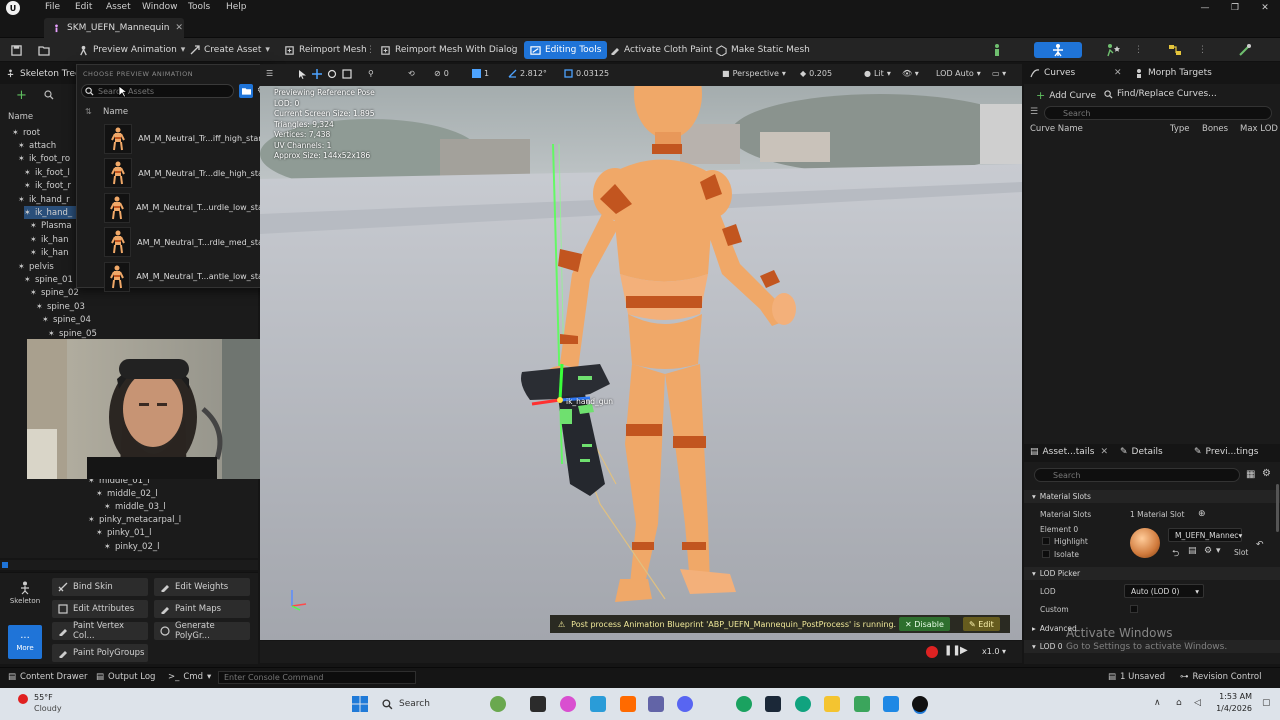 This screenshot has width=1280, height=720. What do you see at coordinates (199, 7) in the screenshot?
I see `menu-tools: Tools` at bounding box center [199, 7].